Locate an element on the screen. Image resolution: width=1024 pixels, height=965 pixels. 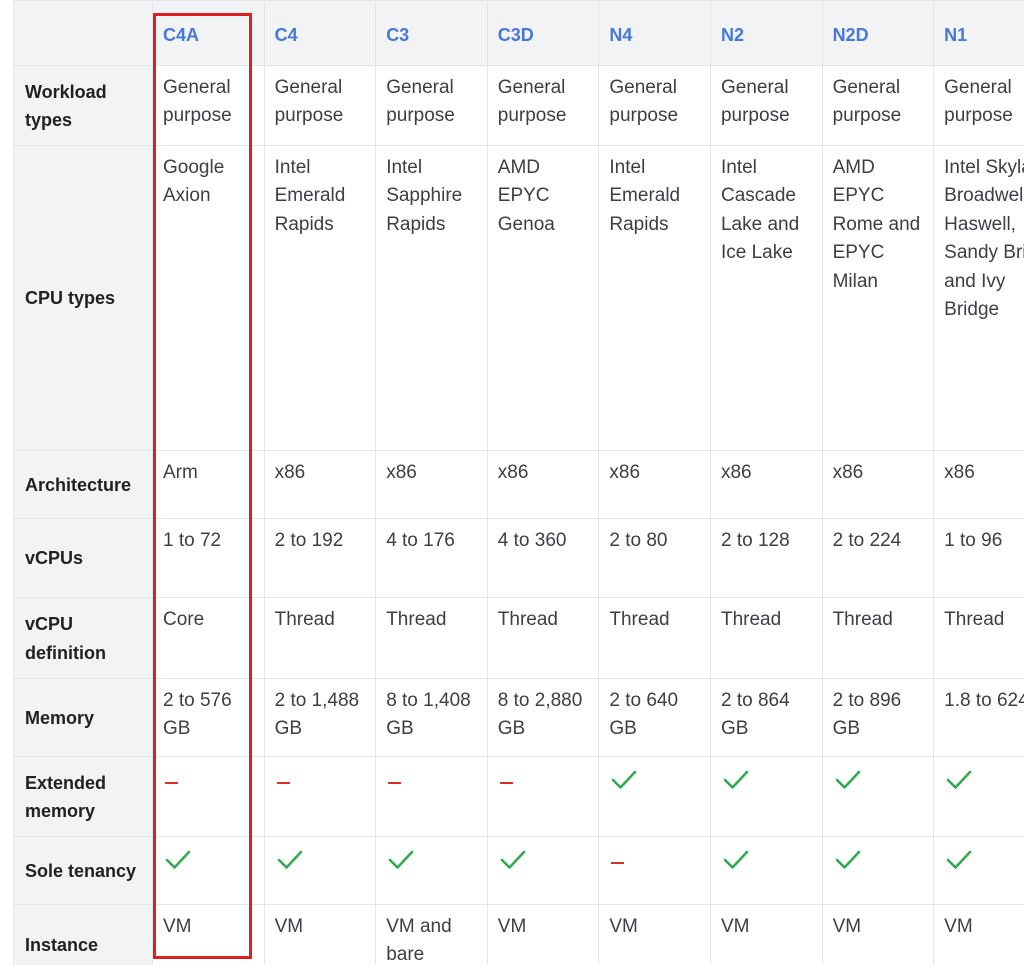
table-cell: 1 to 96 is located at coordinates (978, 557).